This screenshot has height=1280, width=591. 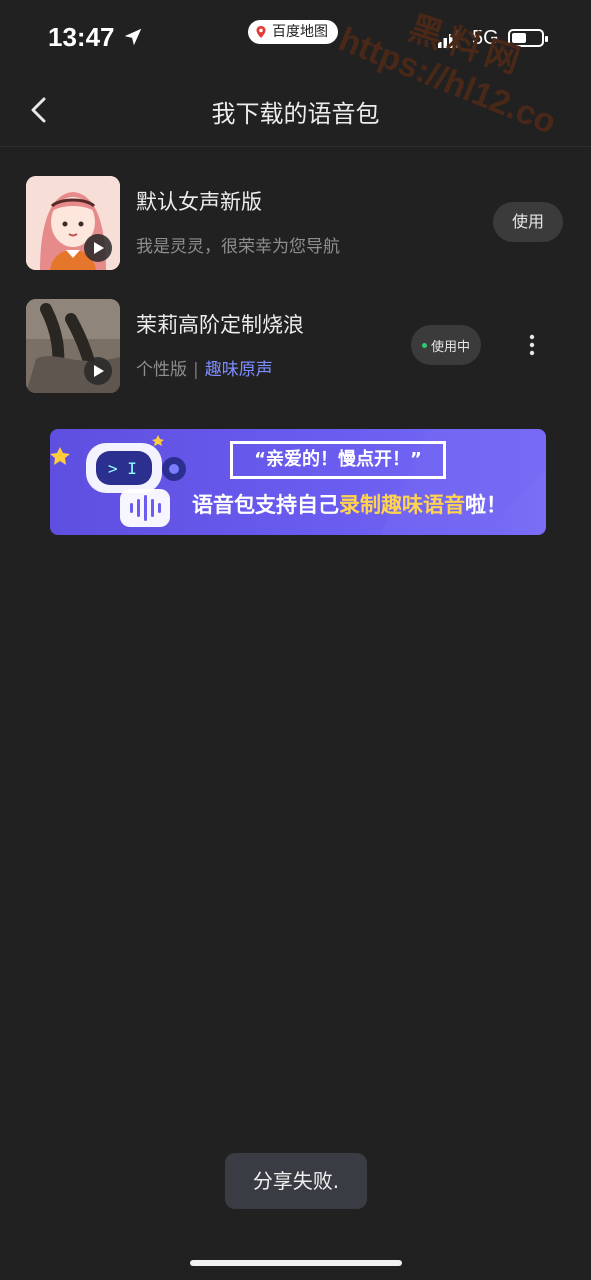 I want to click on home-indicator, so click(x=296, y=1263).